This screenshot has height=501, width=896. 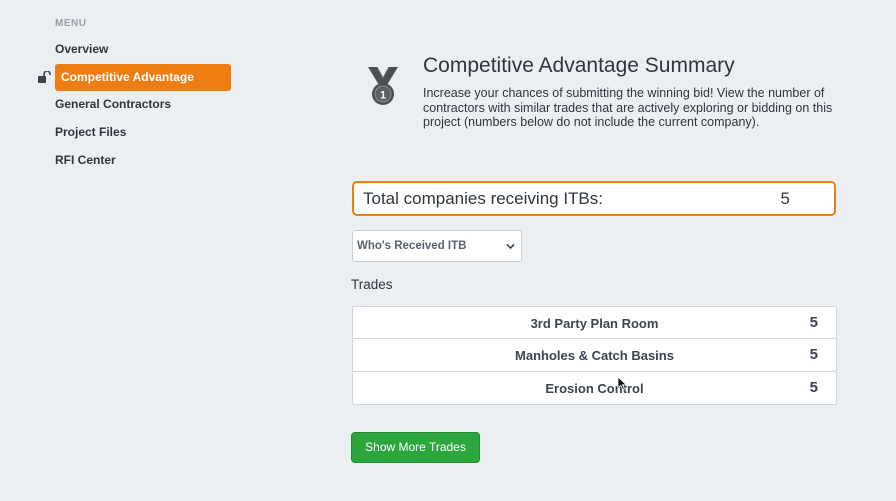 What do you see at coordinates (622, 383) in the screenshot?
I see `mouse-cursor-icon` at bounding box center [622, 383].